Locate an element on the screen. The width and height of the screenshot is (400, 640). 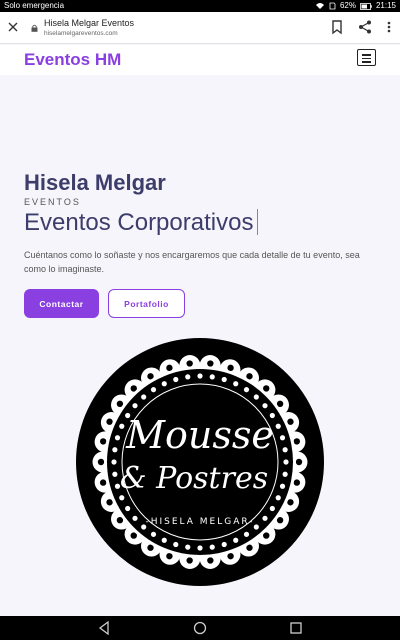
home-icon is located at coordinates (200, 628).